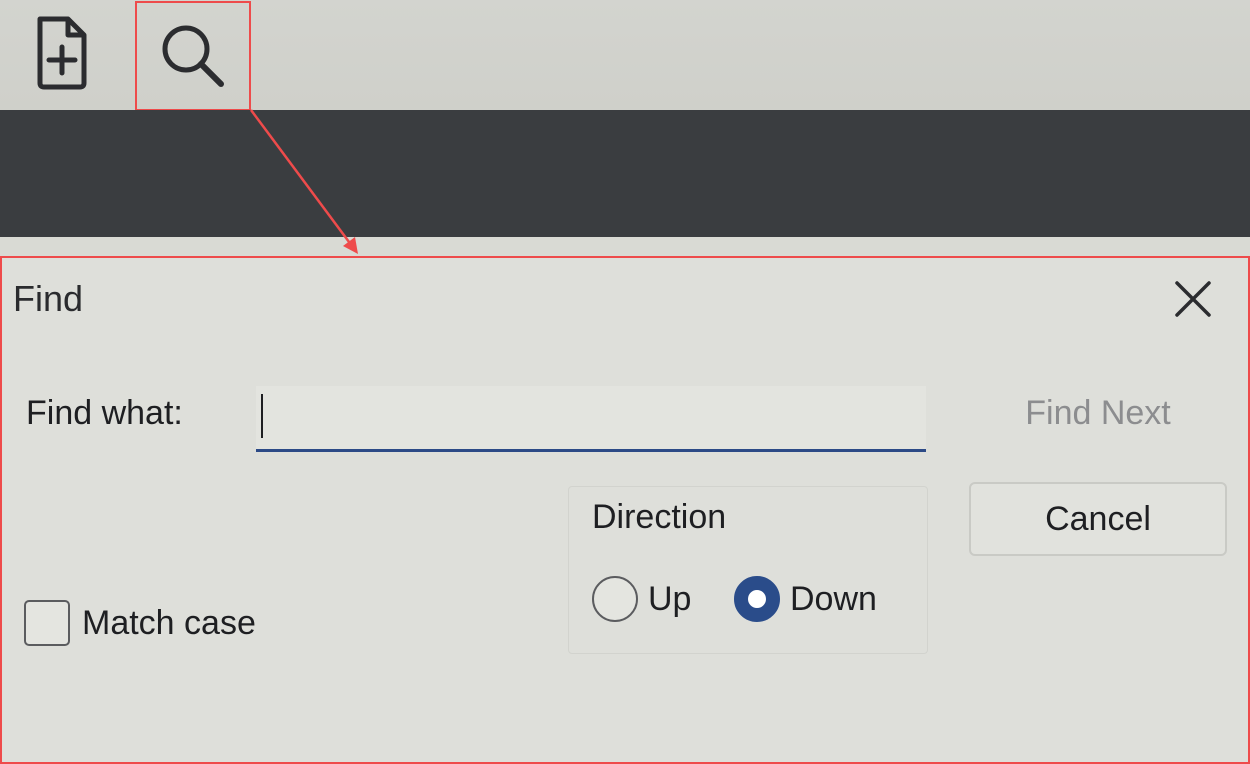  Describe the element at coordinates (615, 599) in the screenshot. I see `radio-up` at that location.